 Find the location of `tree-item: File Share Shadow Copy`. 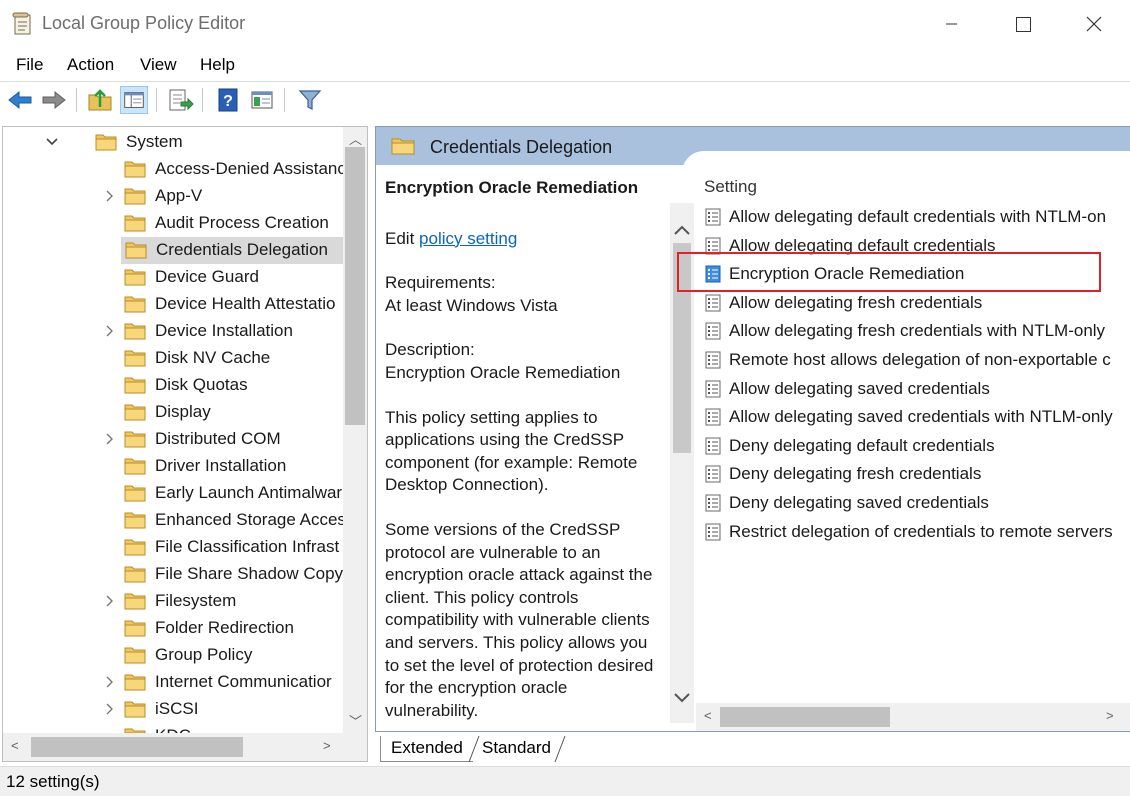

tree-item: File Share Shadow Copy is located at coordinates (231, 574).